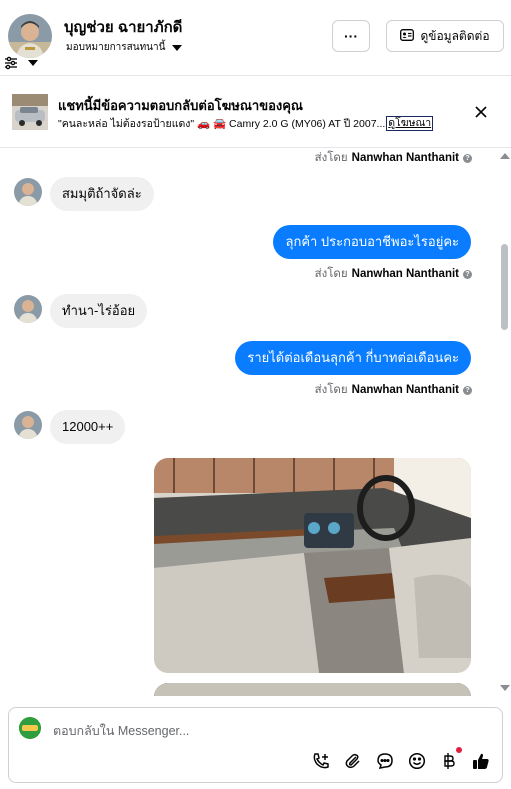  I want to click on thumbs-up-icon, so click(481, 761).